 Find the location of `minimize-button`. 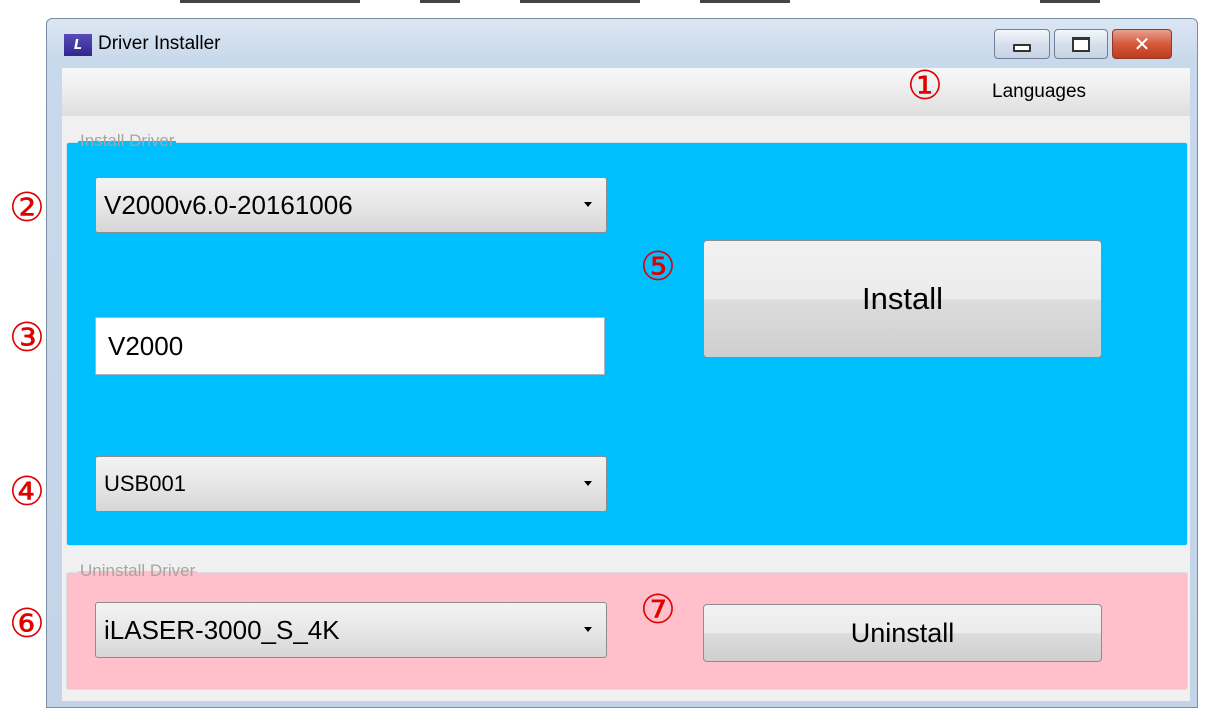

minimize-button is located at coordinates (1022, 44).